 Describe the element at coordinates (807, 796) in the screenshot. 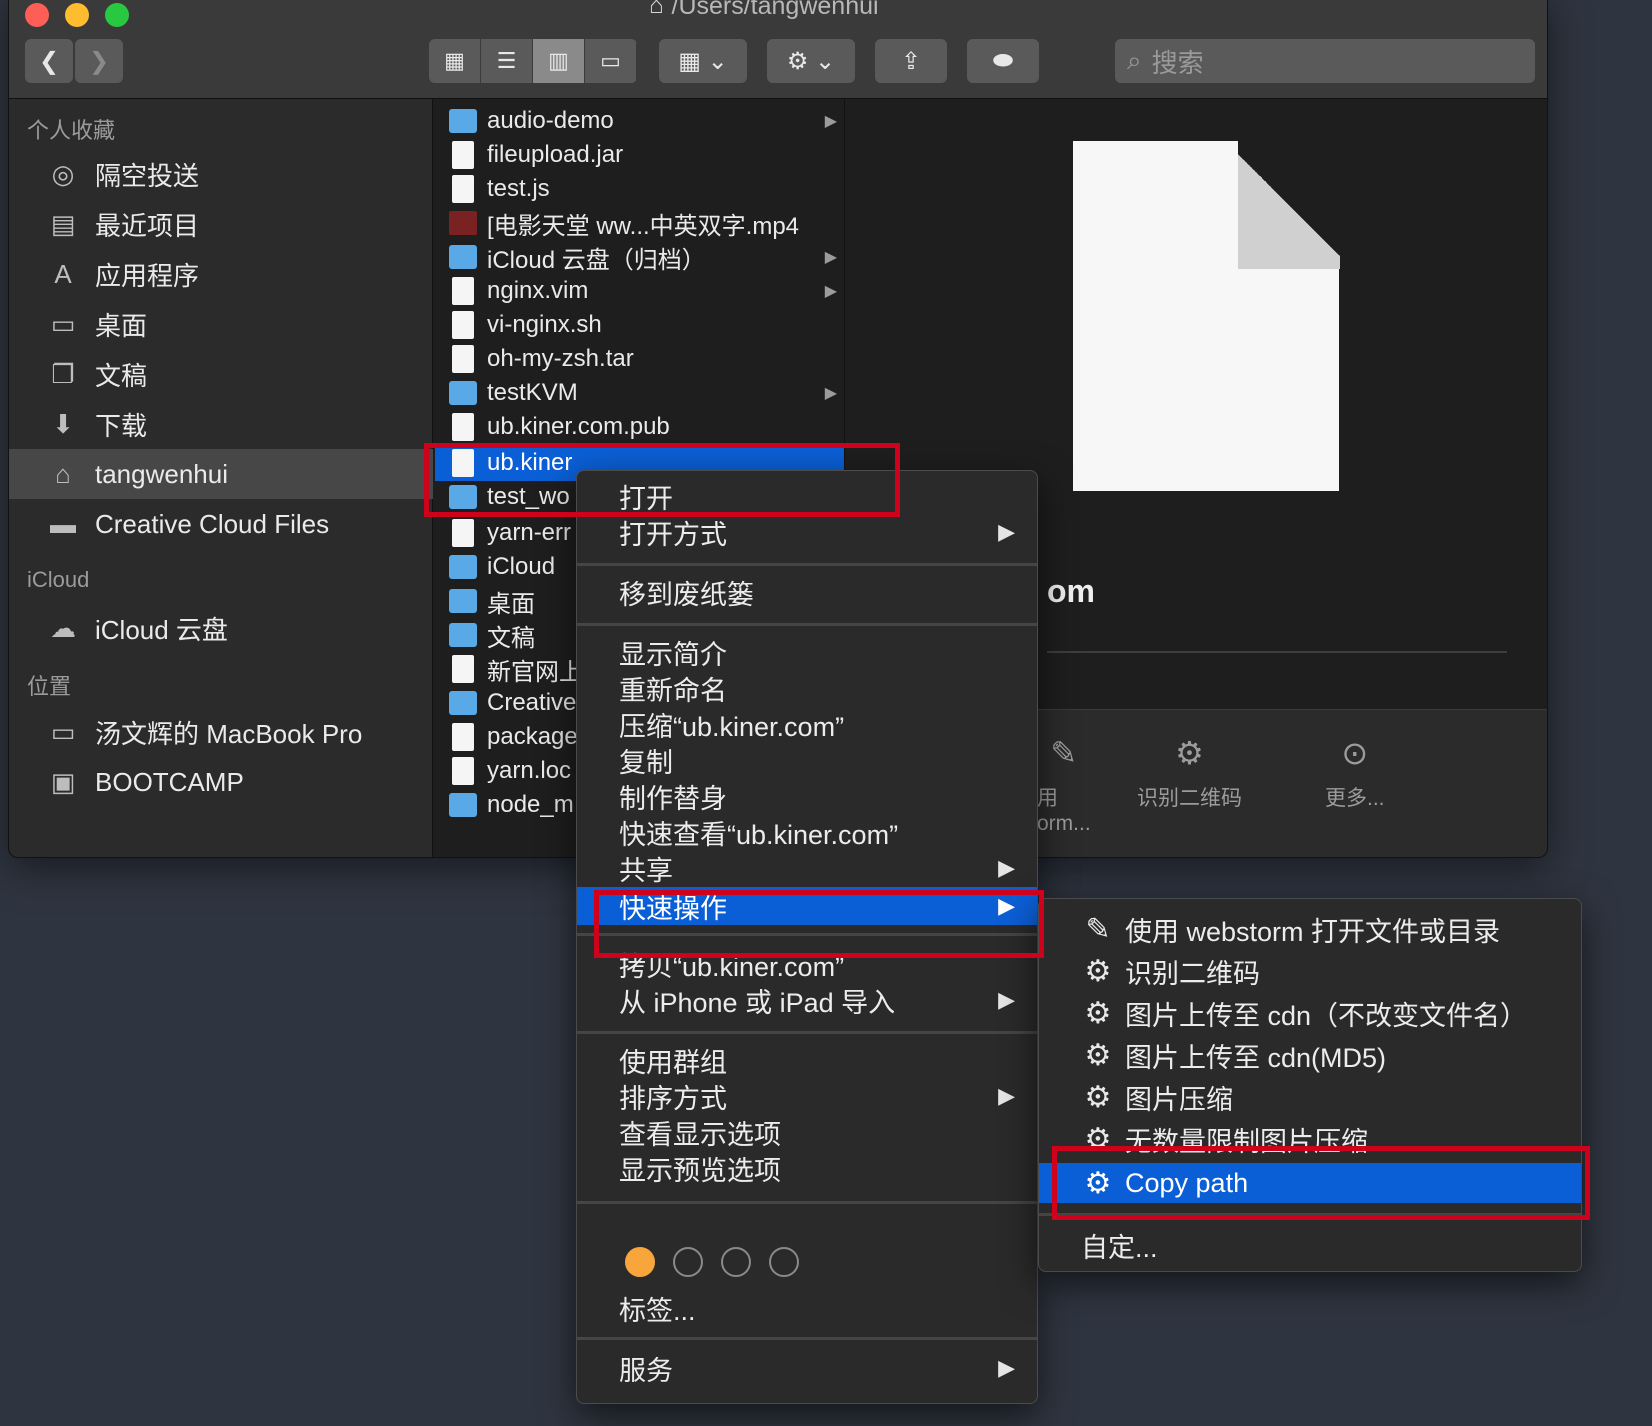

I see `menu-item-make-alias: 制作替身` at that location.